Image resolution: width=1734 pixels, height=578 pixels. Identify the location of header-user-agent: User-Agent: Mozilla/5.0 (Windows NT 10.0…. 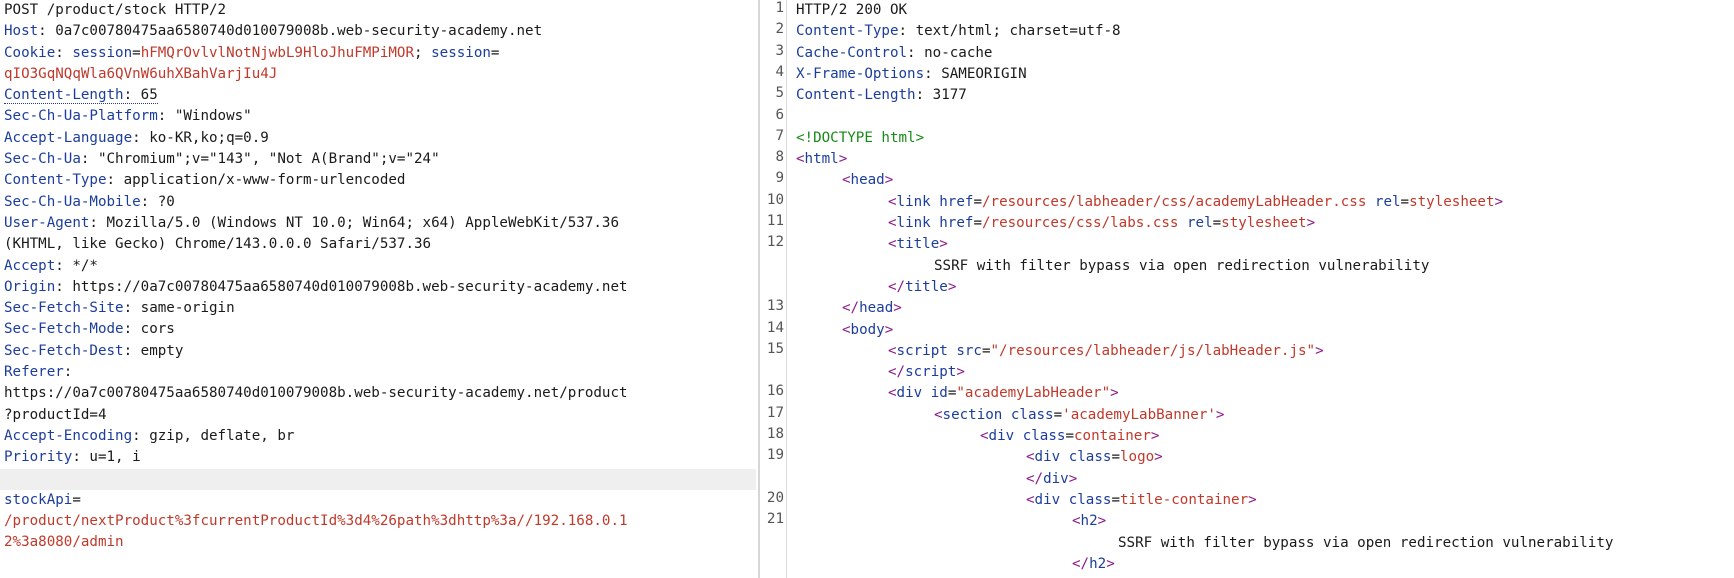
(312, 222).